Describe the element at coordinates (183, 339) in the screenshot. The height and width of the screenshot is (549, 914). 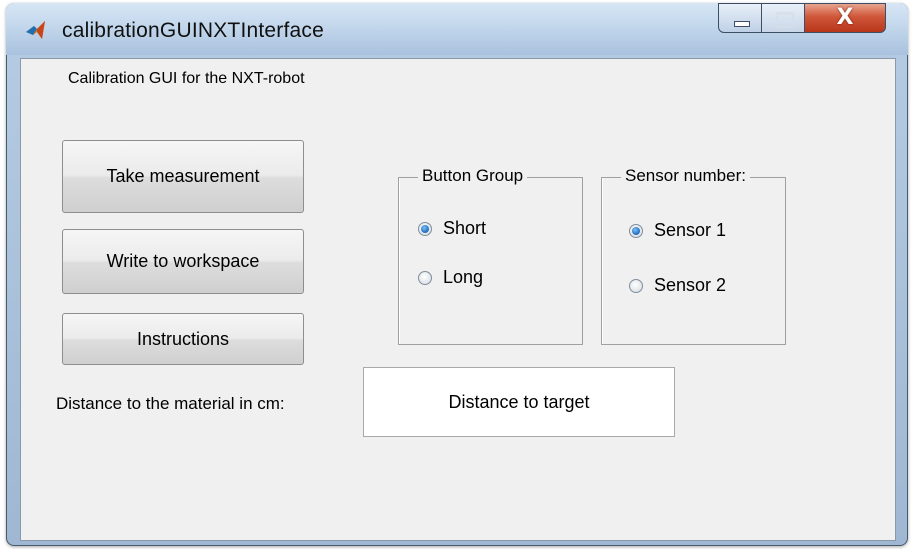
I see `instructions-button: Instructions` at that location.